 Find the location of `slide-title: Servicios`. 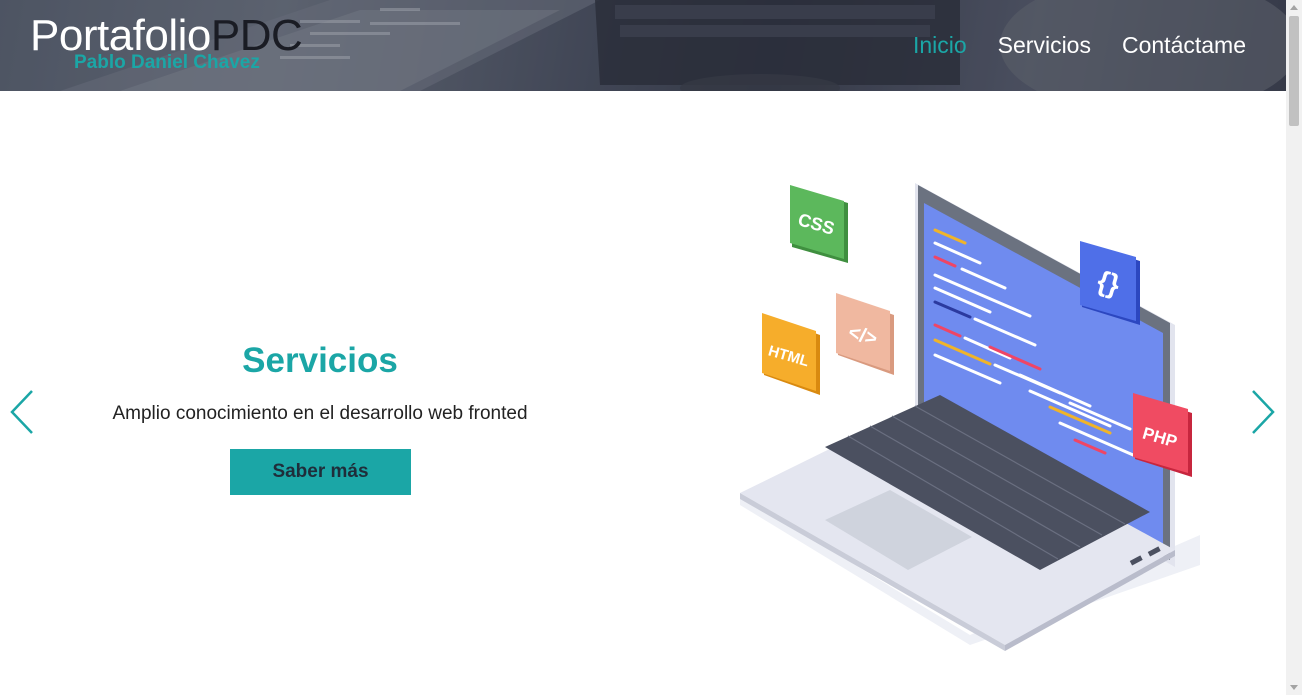

slide-title: Servicios is located at coordinates (320, 360).